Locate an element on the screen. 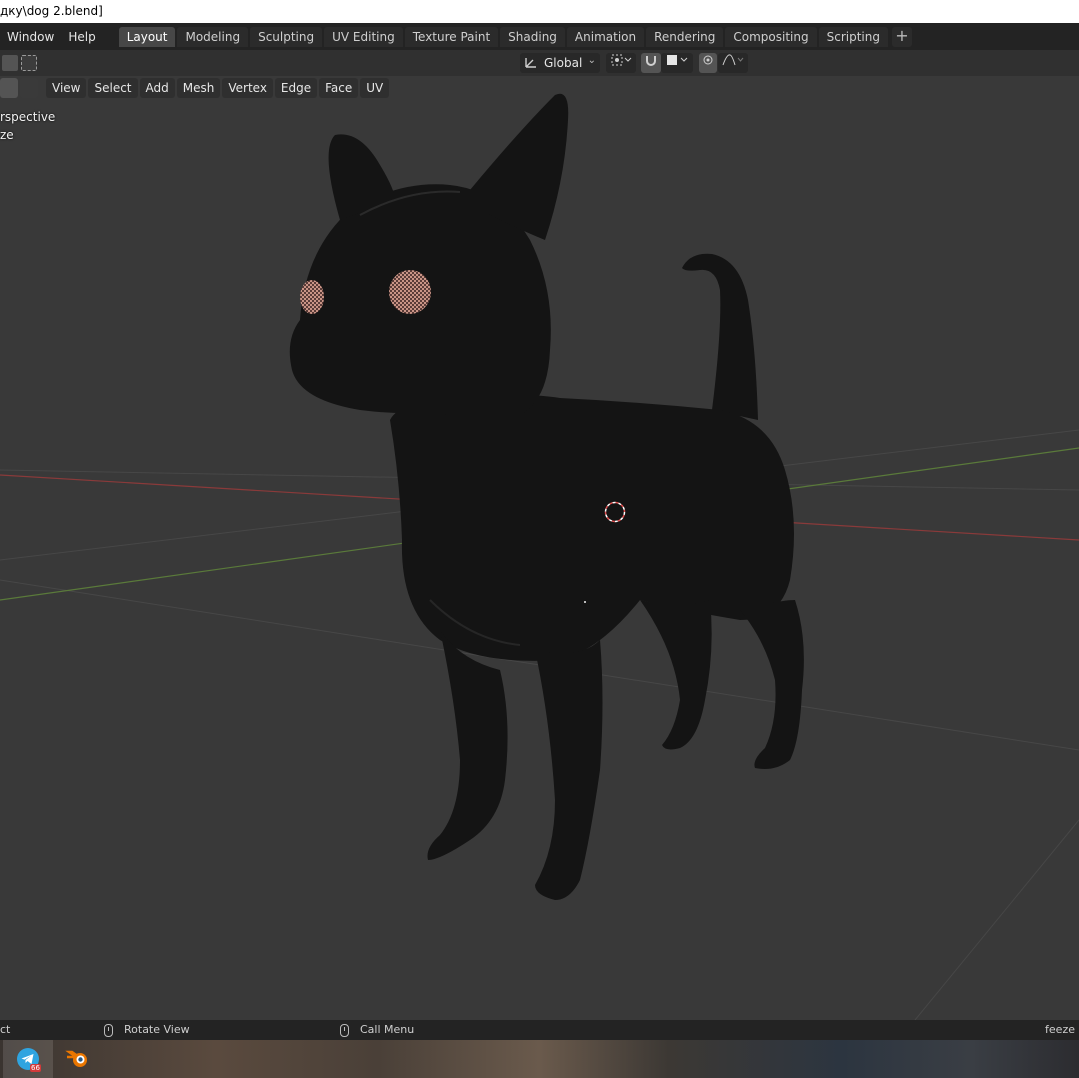 This screenshot has width=1079, height=1078. blender-icon is located at coordinates (76, 1058).